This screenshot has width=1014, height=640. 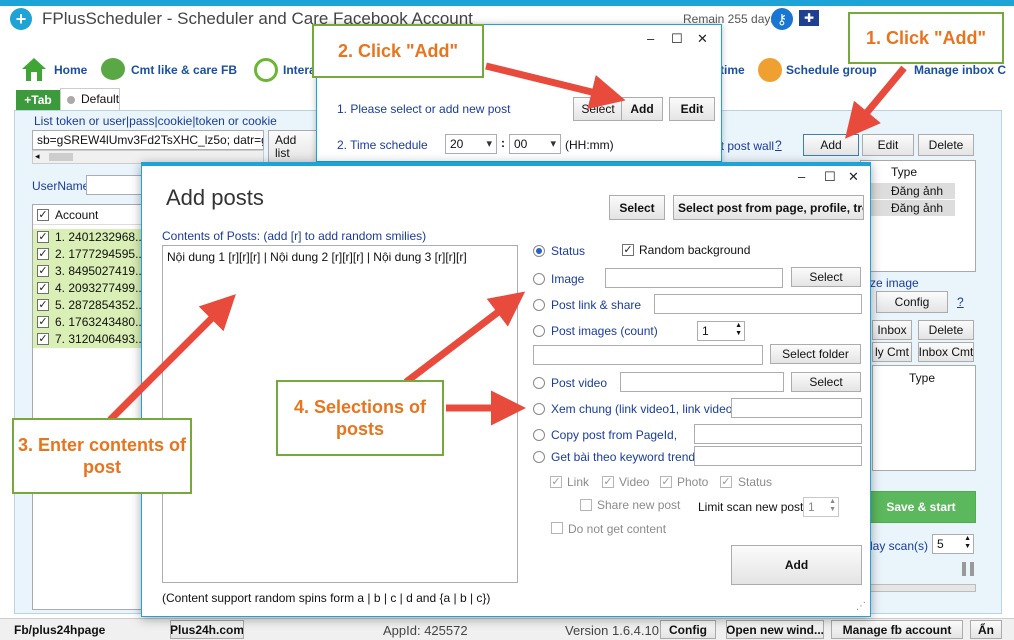 I want to click on arrow-4a, so click(x=464, y=338).